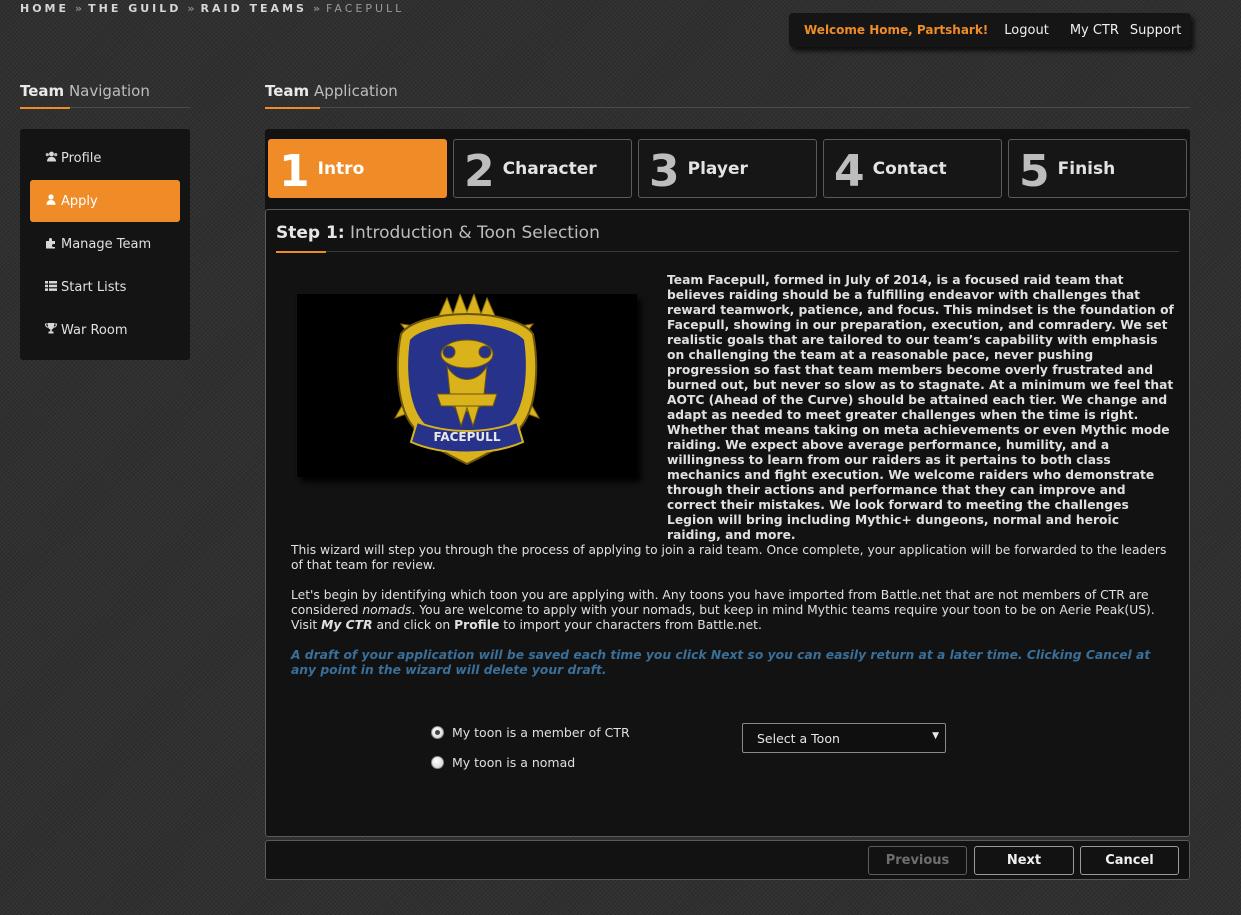 This screenshot has height=915, width=1241. Describe the element at coordinates (79, 201) in the screenshot. I see `sidebar-item-label: Apply` at that location.